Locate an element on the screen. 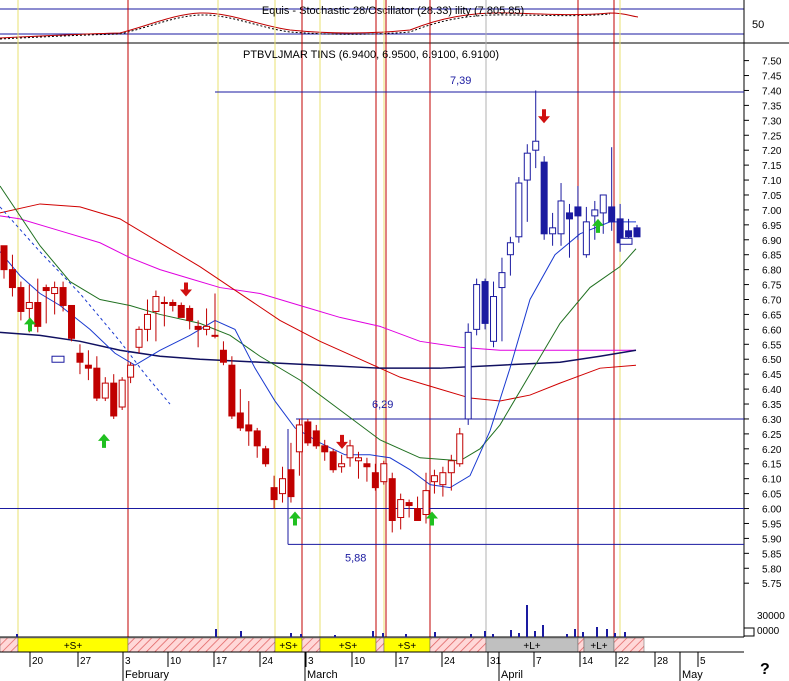 The width and height of the screenshot is (789, 681). marker-box is located at coordinates (58, 359).